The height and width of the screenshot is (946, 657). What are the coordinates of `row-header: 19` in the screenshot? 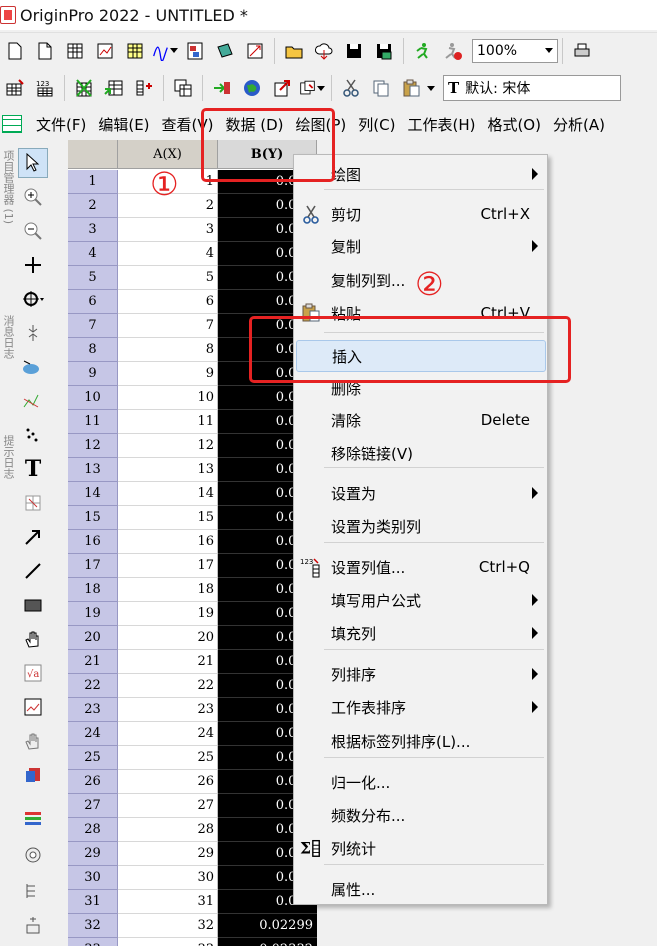 It's located at (93, 614).